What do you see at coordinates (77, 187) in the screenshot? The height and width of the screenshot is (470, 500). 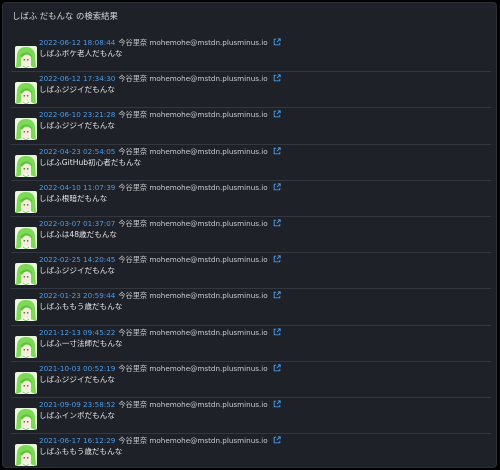 I see `post-date-link: 2022-04-10 11:07:39` at bounding box center [77, 187].